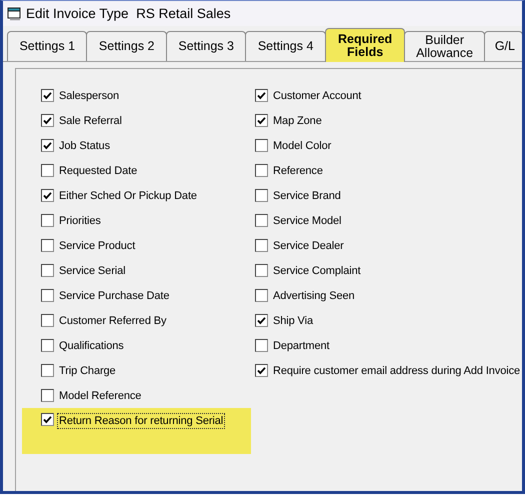 This screenshot has height=496, width=525. I want to click on checkbox-label: Service Dealer, so click(308, 246).